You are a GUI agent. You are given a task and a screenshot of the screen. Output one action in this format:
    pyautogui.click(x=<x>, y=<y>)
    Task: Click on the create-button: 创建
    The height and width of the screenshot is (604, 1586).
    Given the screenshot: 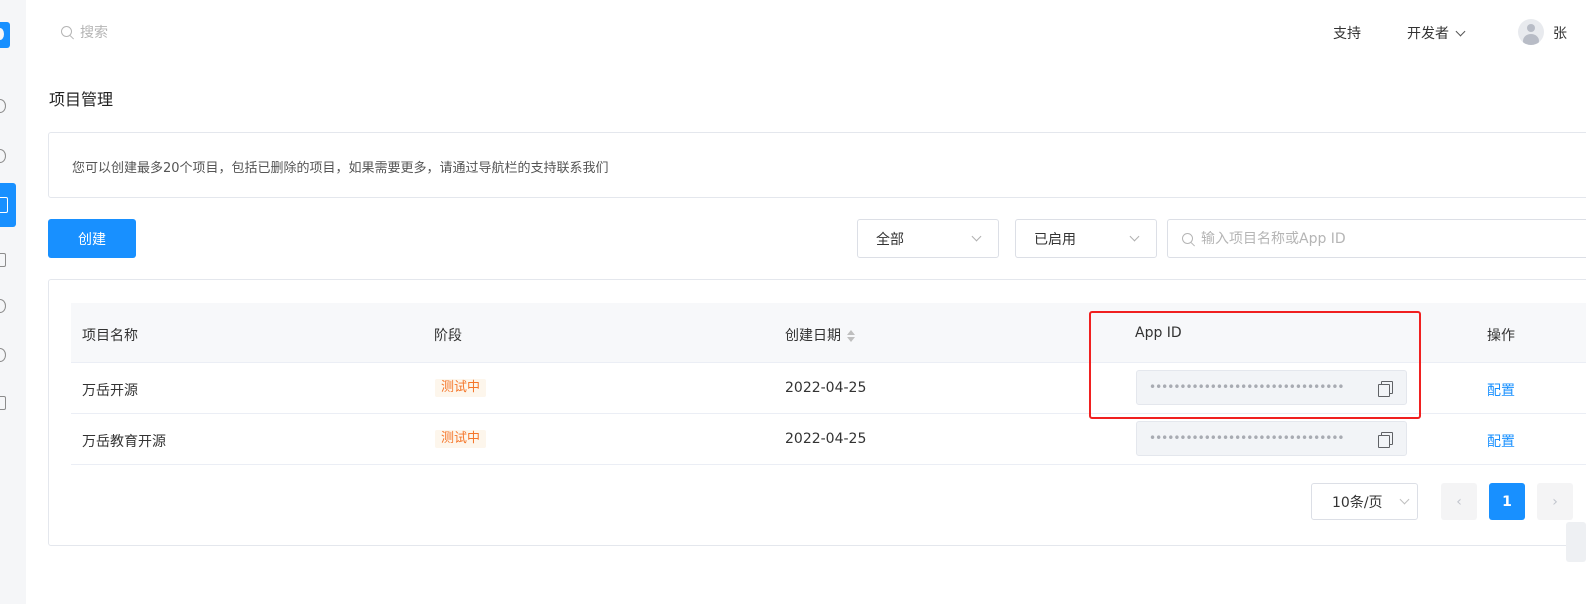 What is the action you would take?
    pyautogui.click(x=92, y=238)
    